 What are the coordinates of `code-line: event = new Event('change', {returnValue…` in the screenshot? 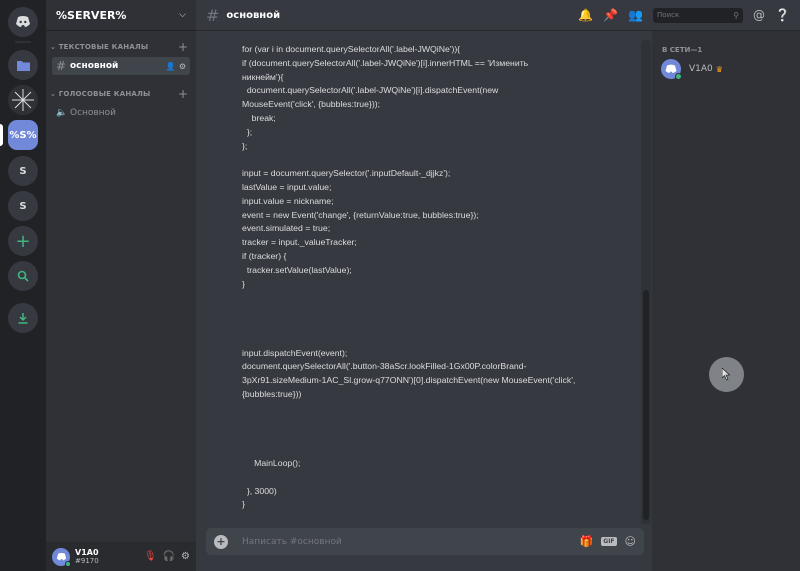 It's located at (360, 214).